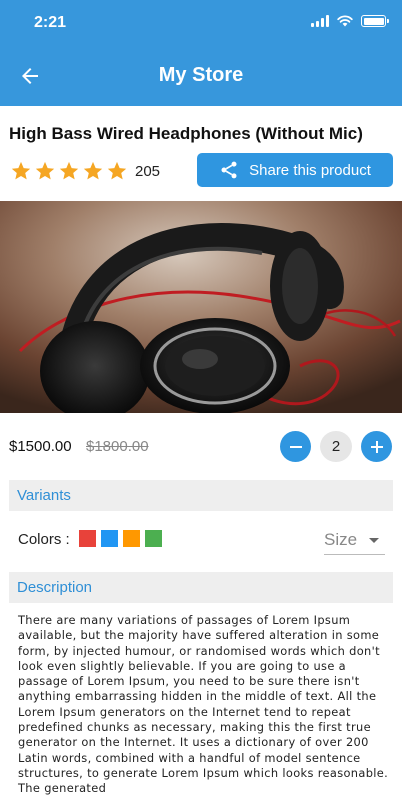 The width and height of the screenshot is (402, 800). What do you see at coordinates (186, 133) in the screenshot?
I see `product-title: High Bass Wired Headphones (Without Mic)` at bounding box center [186, 133].